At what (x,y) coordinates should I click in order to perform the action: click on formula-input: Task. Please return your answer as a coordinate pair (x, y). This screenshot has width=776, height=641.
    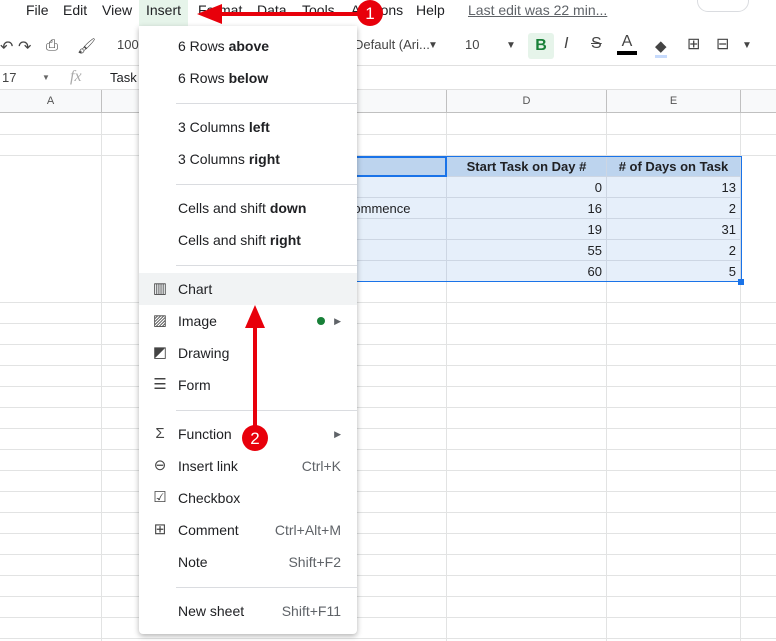
    Looking at the image, I should click on (123, 77).